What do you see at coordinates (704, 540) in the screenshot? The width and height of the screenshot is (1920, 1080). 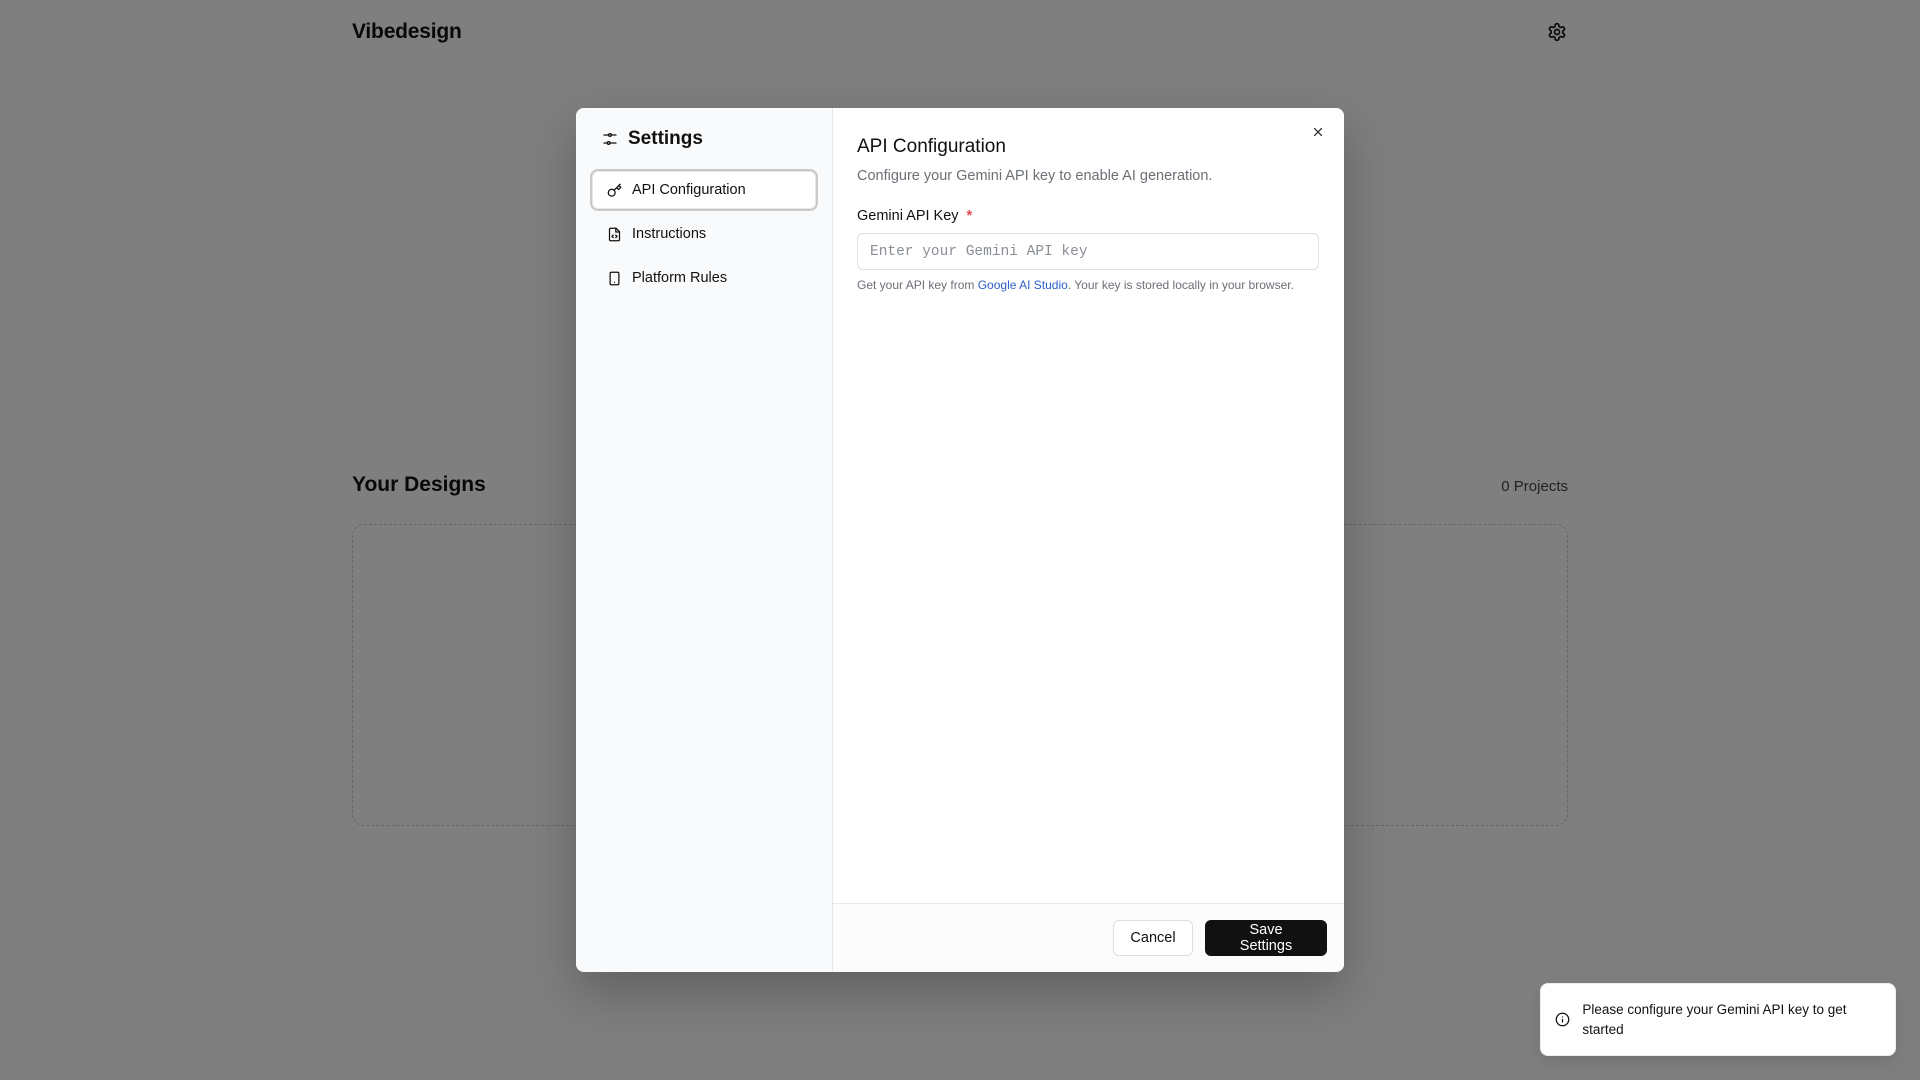 I see `settings-sidebar: Settings API Configuration Instructions` at bounding box center [704, 540].